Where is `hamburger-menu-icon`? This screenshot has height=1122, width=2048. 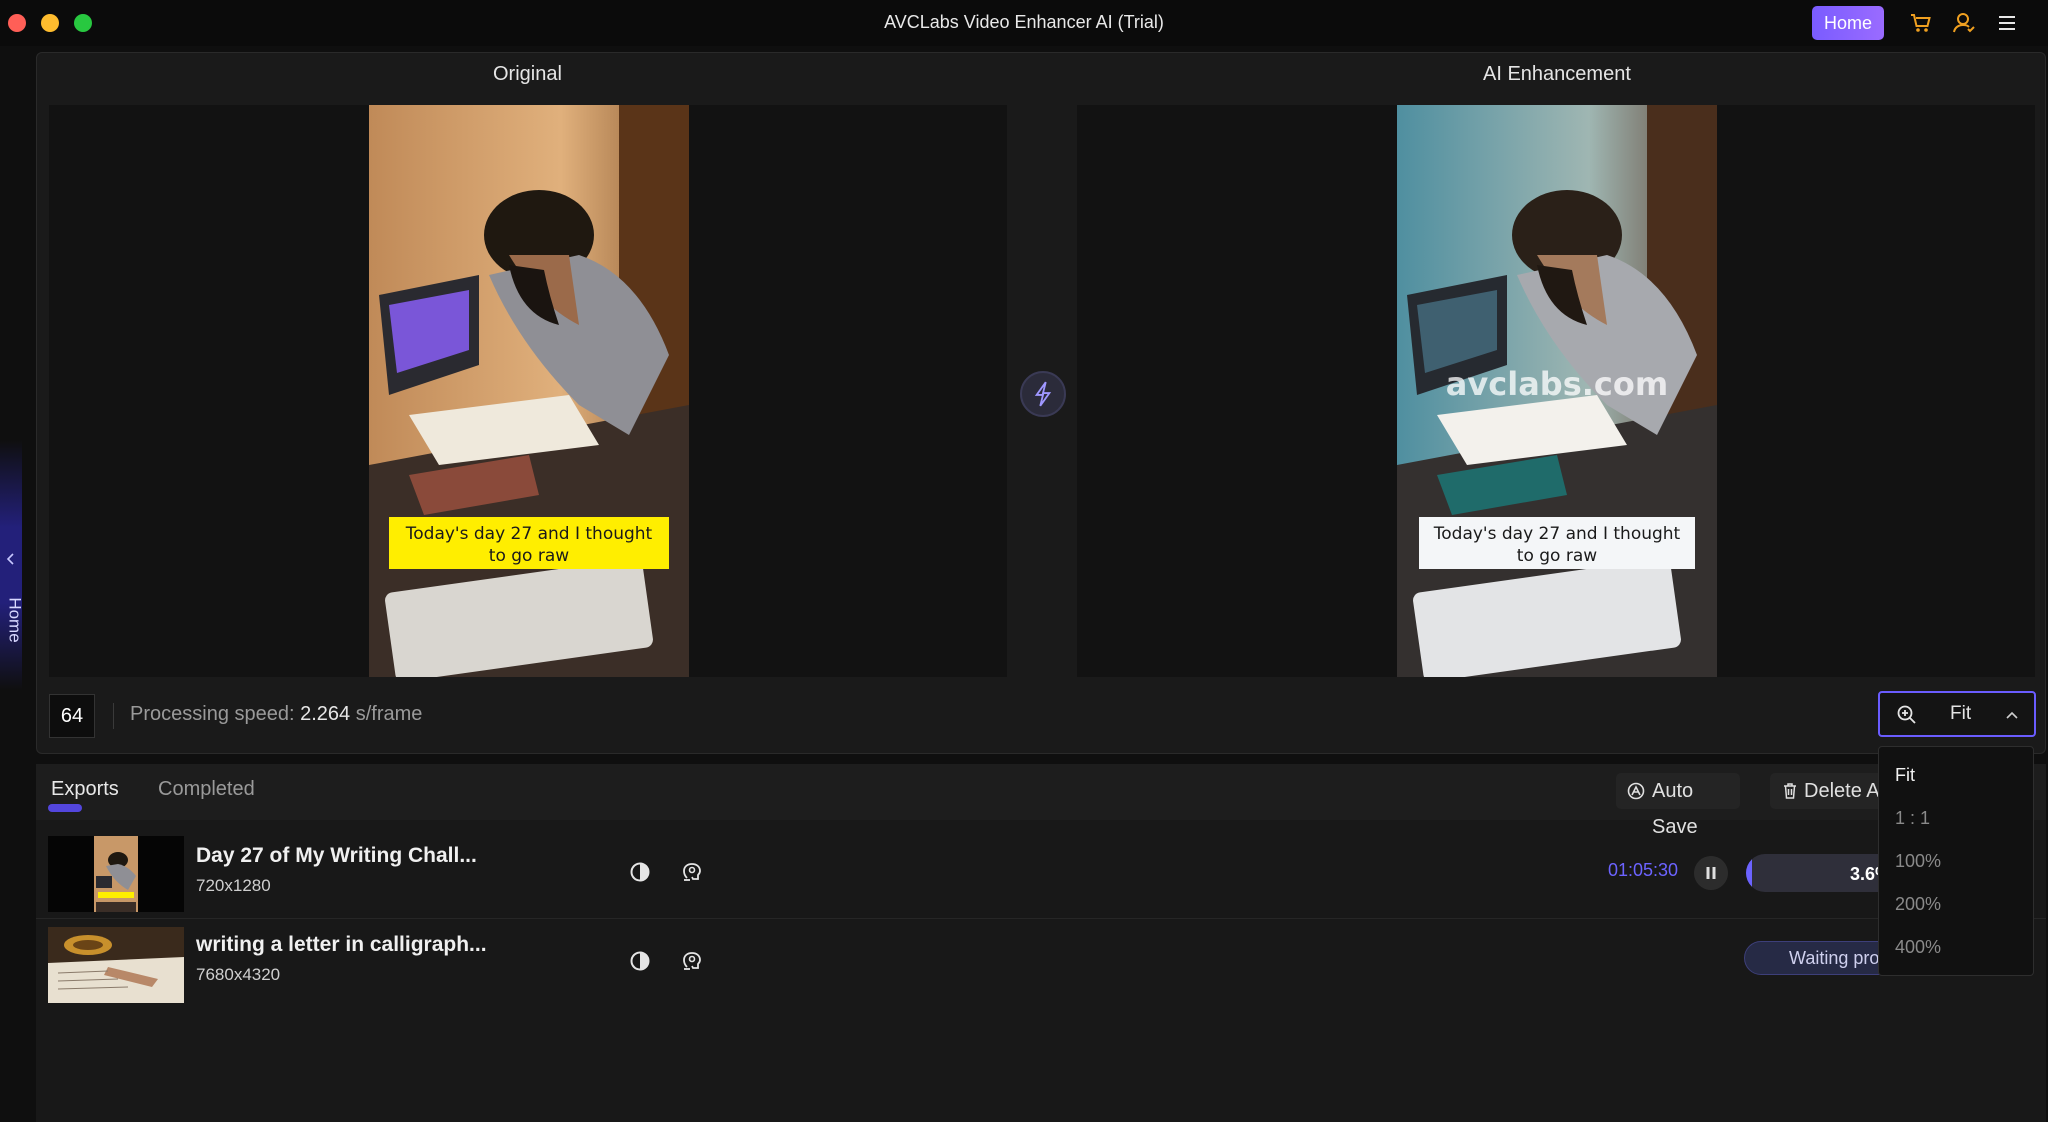 hamburger-menu-icon is located at coordinates (2007, 23).